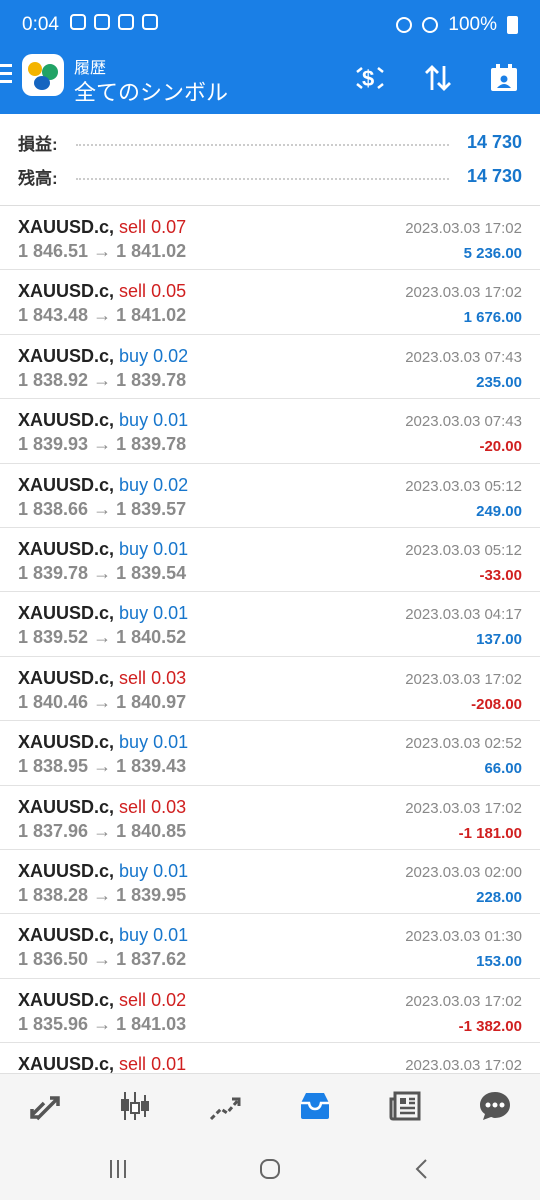 The image size is (540, 1200). I want to click on trade-row: XAUUSD.c, sell 0.01 2023.03.03 17:02, so click(270, 1058).